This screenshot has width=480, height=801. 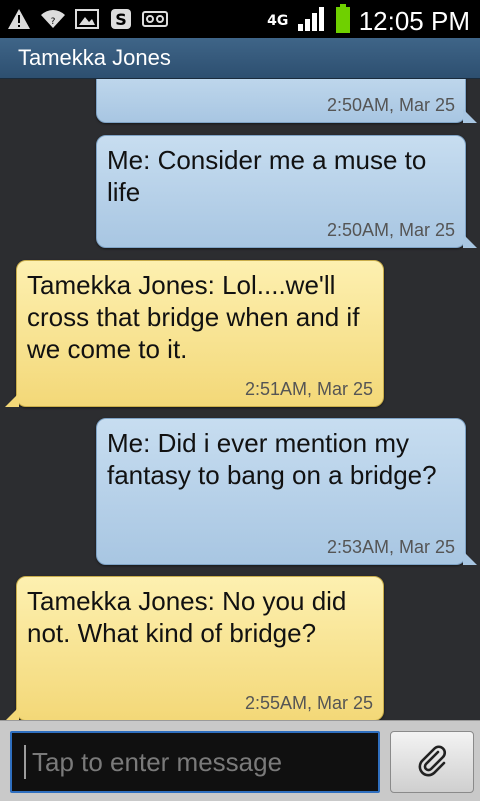 I want to click on conversation-header: Tamekka Jones, so click(x=240, y=58).